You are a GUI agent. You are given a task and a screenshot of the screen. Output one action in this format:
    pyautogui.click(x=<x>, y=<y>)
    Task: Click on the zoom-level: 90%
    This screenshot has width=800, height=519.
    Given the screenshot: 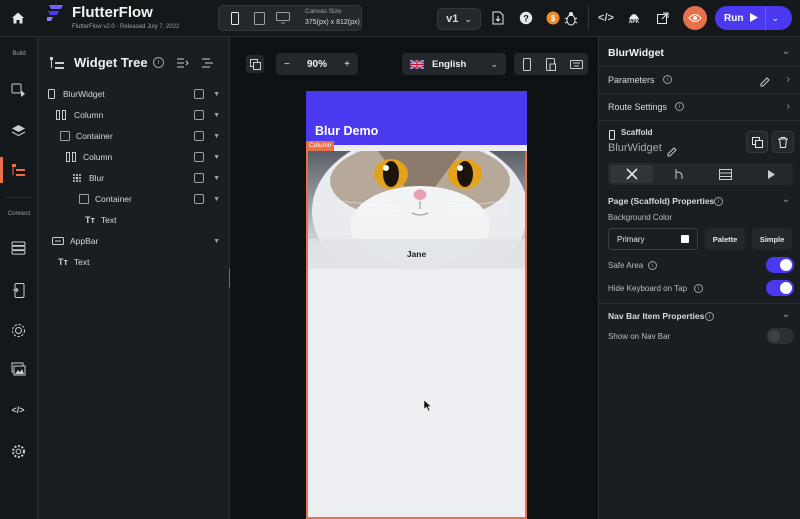 What is the action you would take?
    pyautogui.click(x=316, y=64)
    